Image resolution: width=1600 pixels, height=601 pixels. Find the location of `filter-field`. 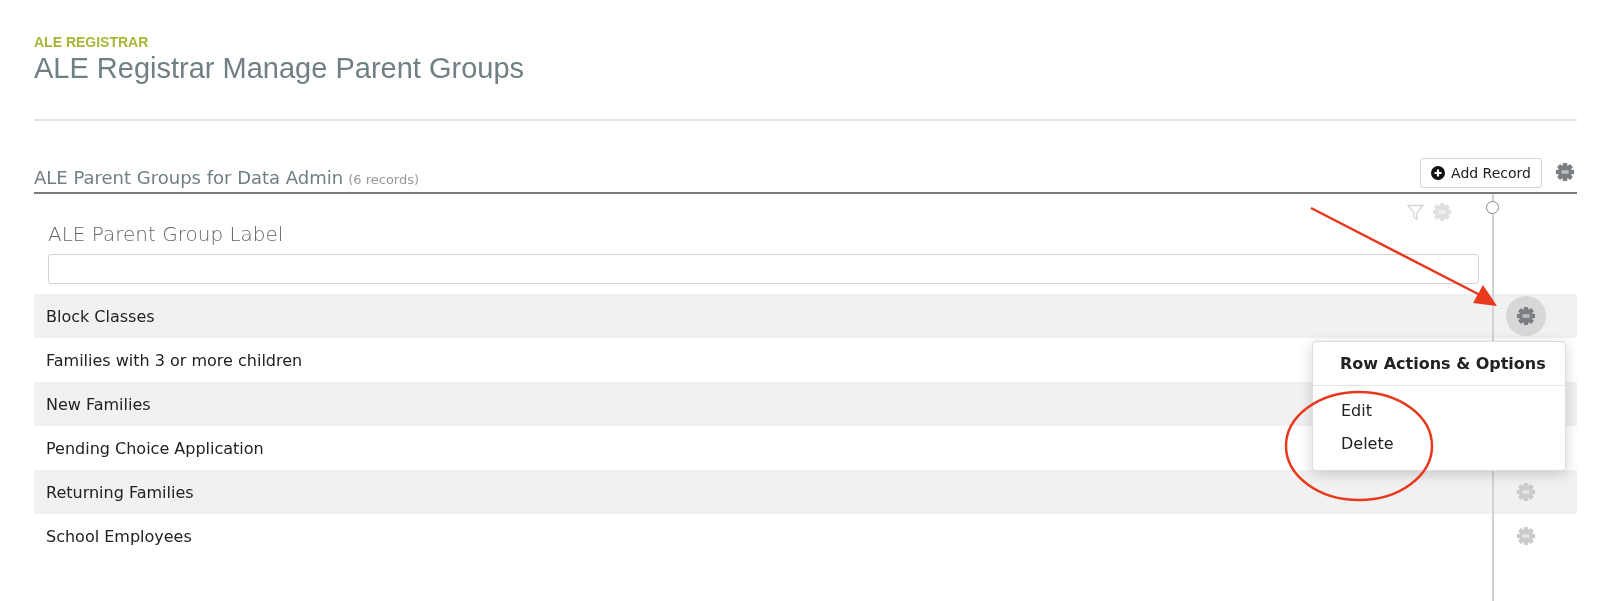

filter-field is located at coordinates (763, 269).